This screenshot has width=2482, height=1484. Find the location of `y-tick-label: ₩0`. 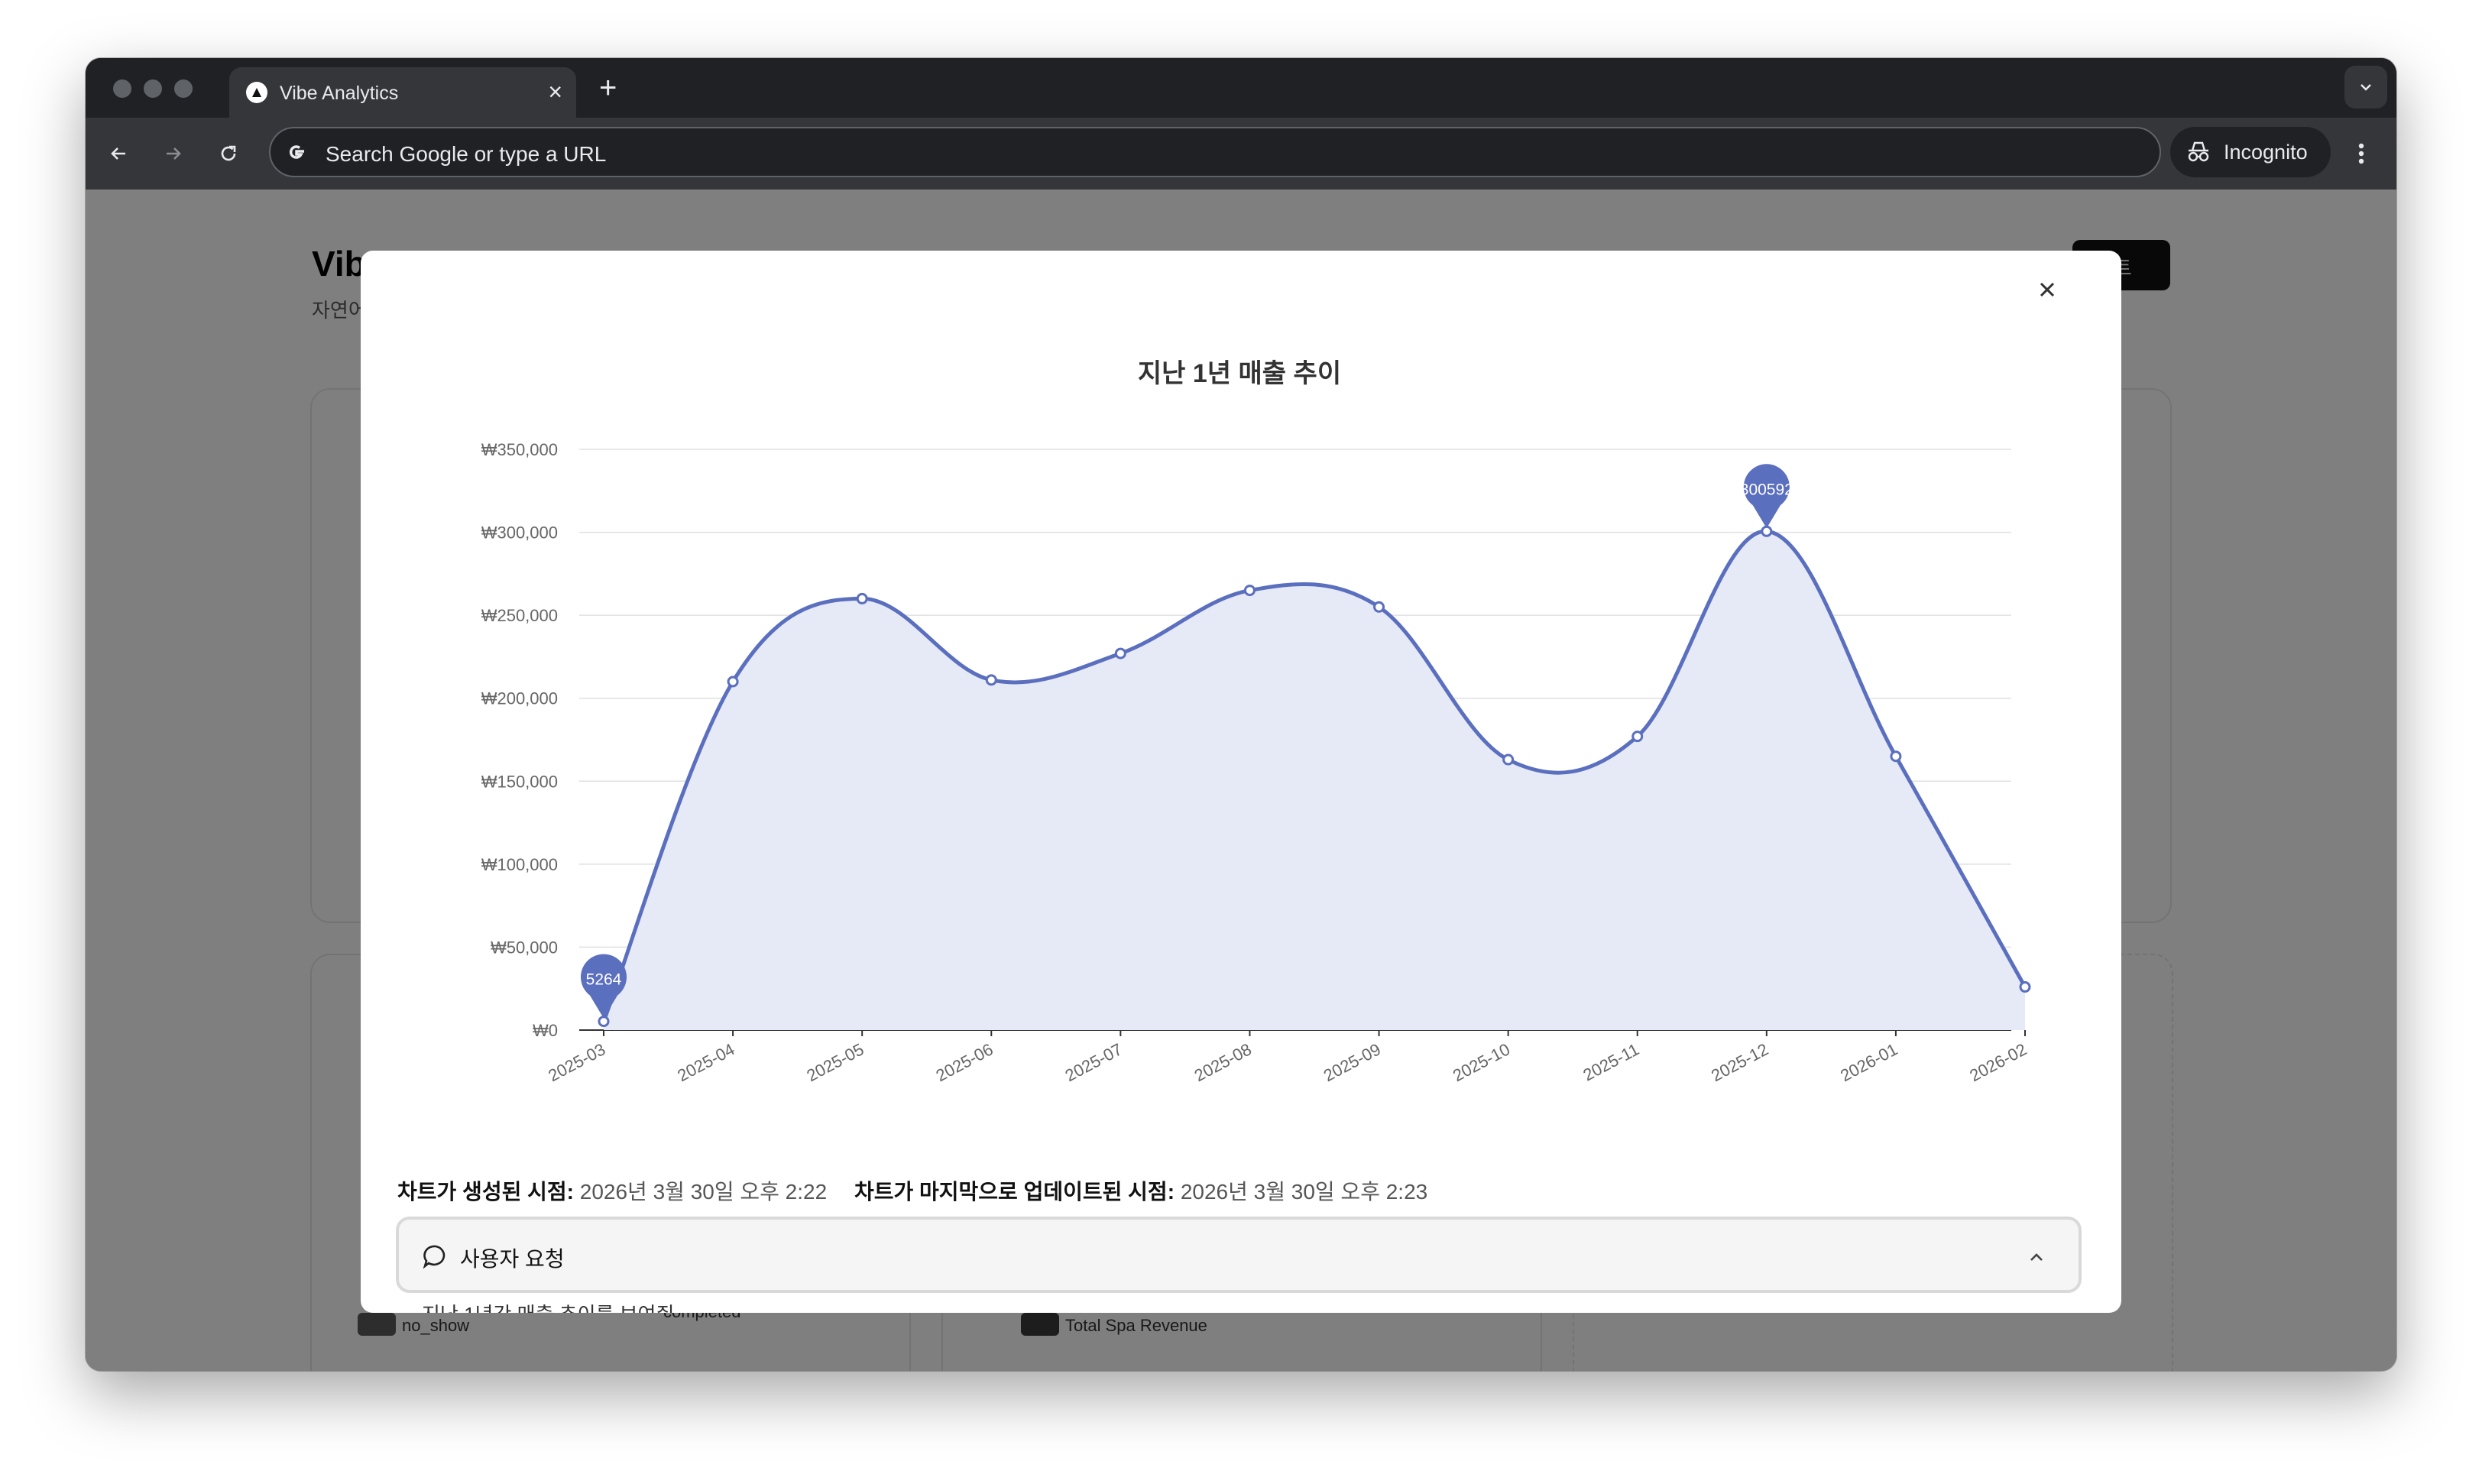

y-tick-label: ₩0 is located at coordinates (545, 1031).